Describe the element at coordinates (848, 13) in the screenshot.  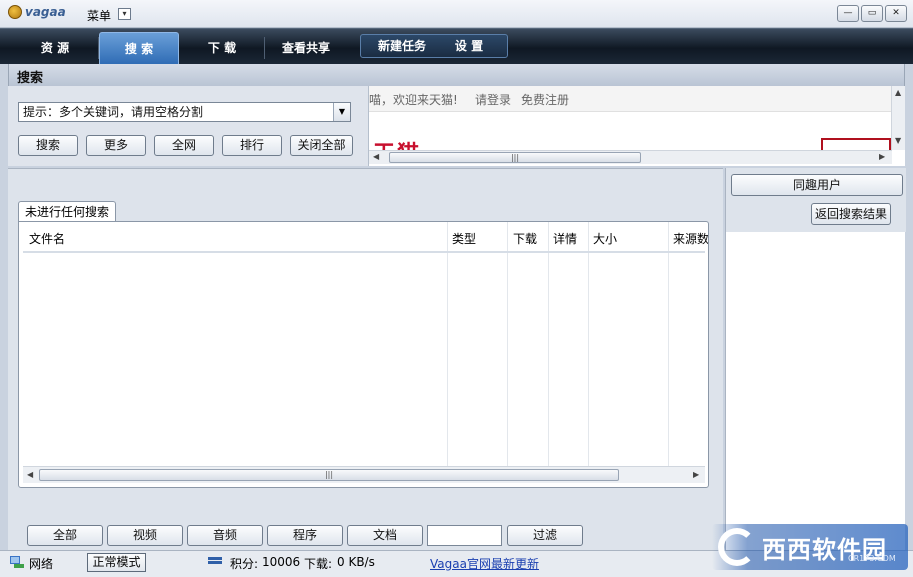
I see `minimize-button: —` at that location.